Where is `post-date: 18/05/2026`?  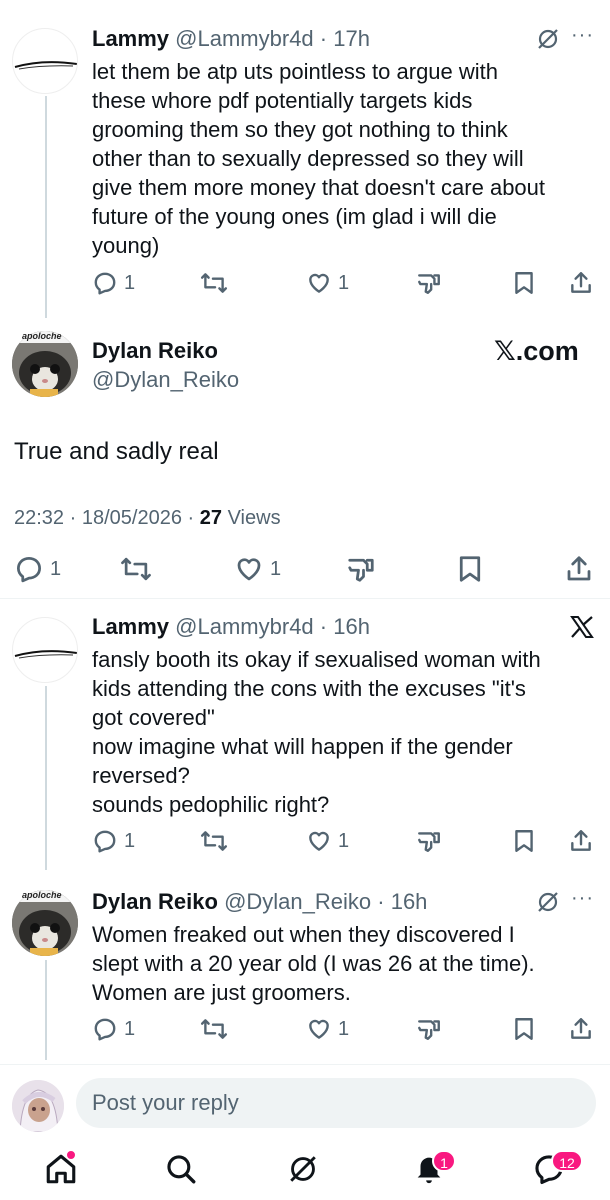
post-date: 18/05/2026 is located at coordinates (132, 518).